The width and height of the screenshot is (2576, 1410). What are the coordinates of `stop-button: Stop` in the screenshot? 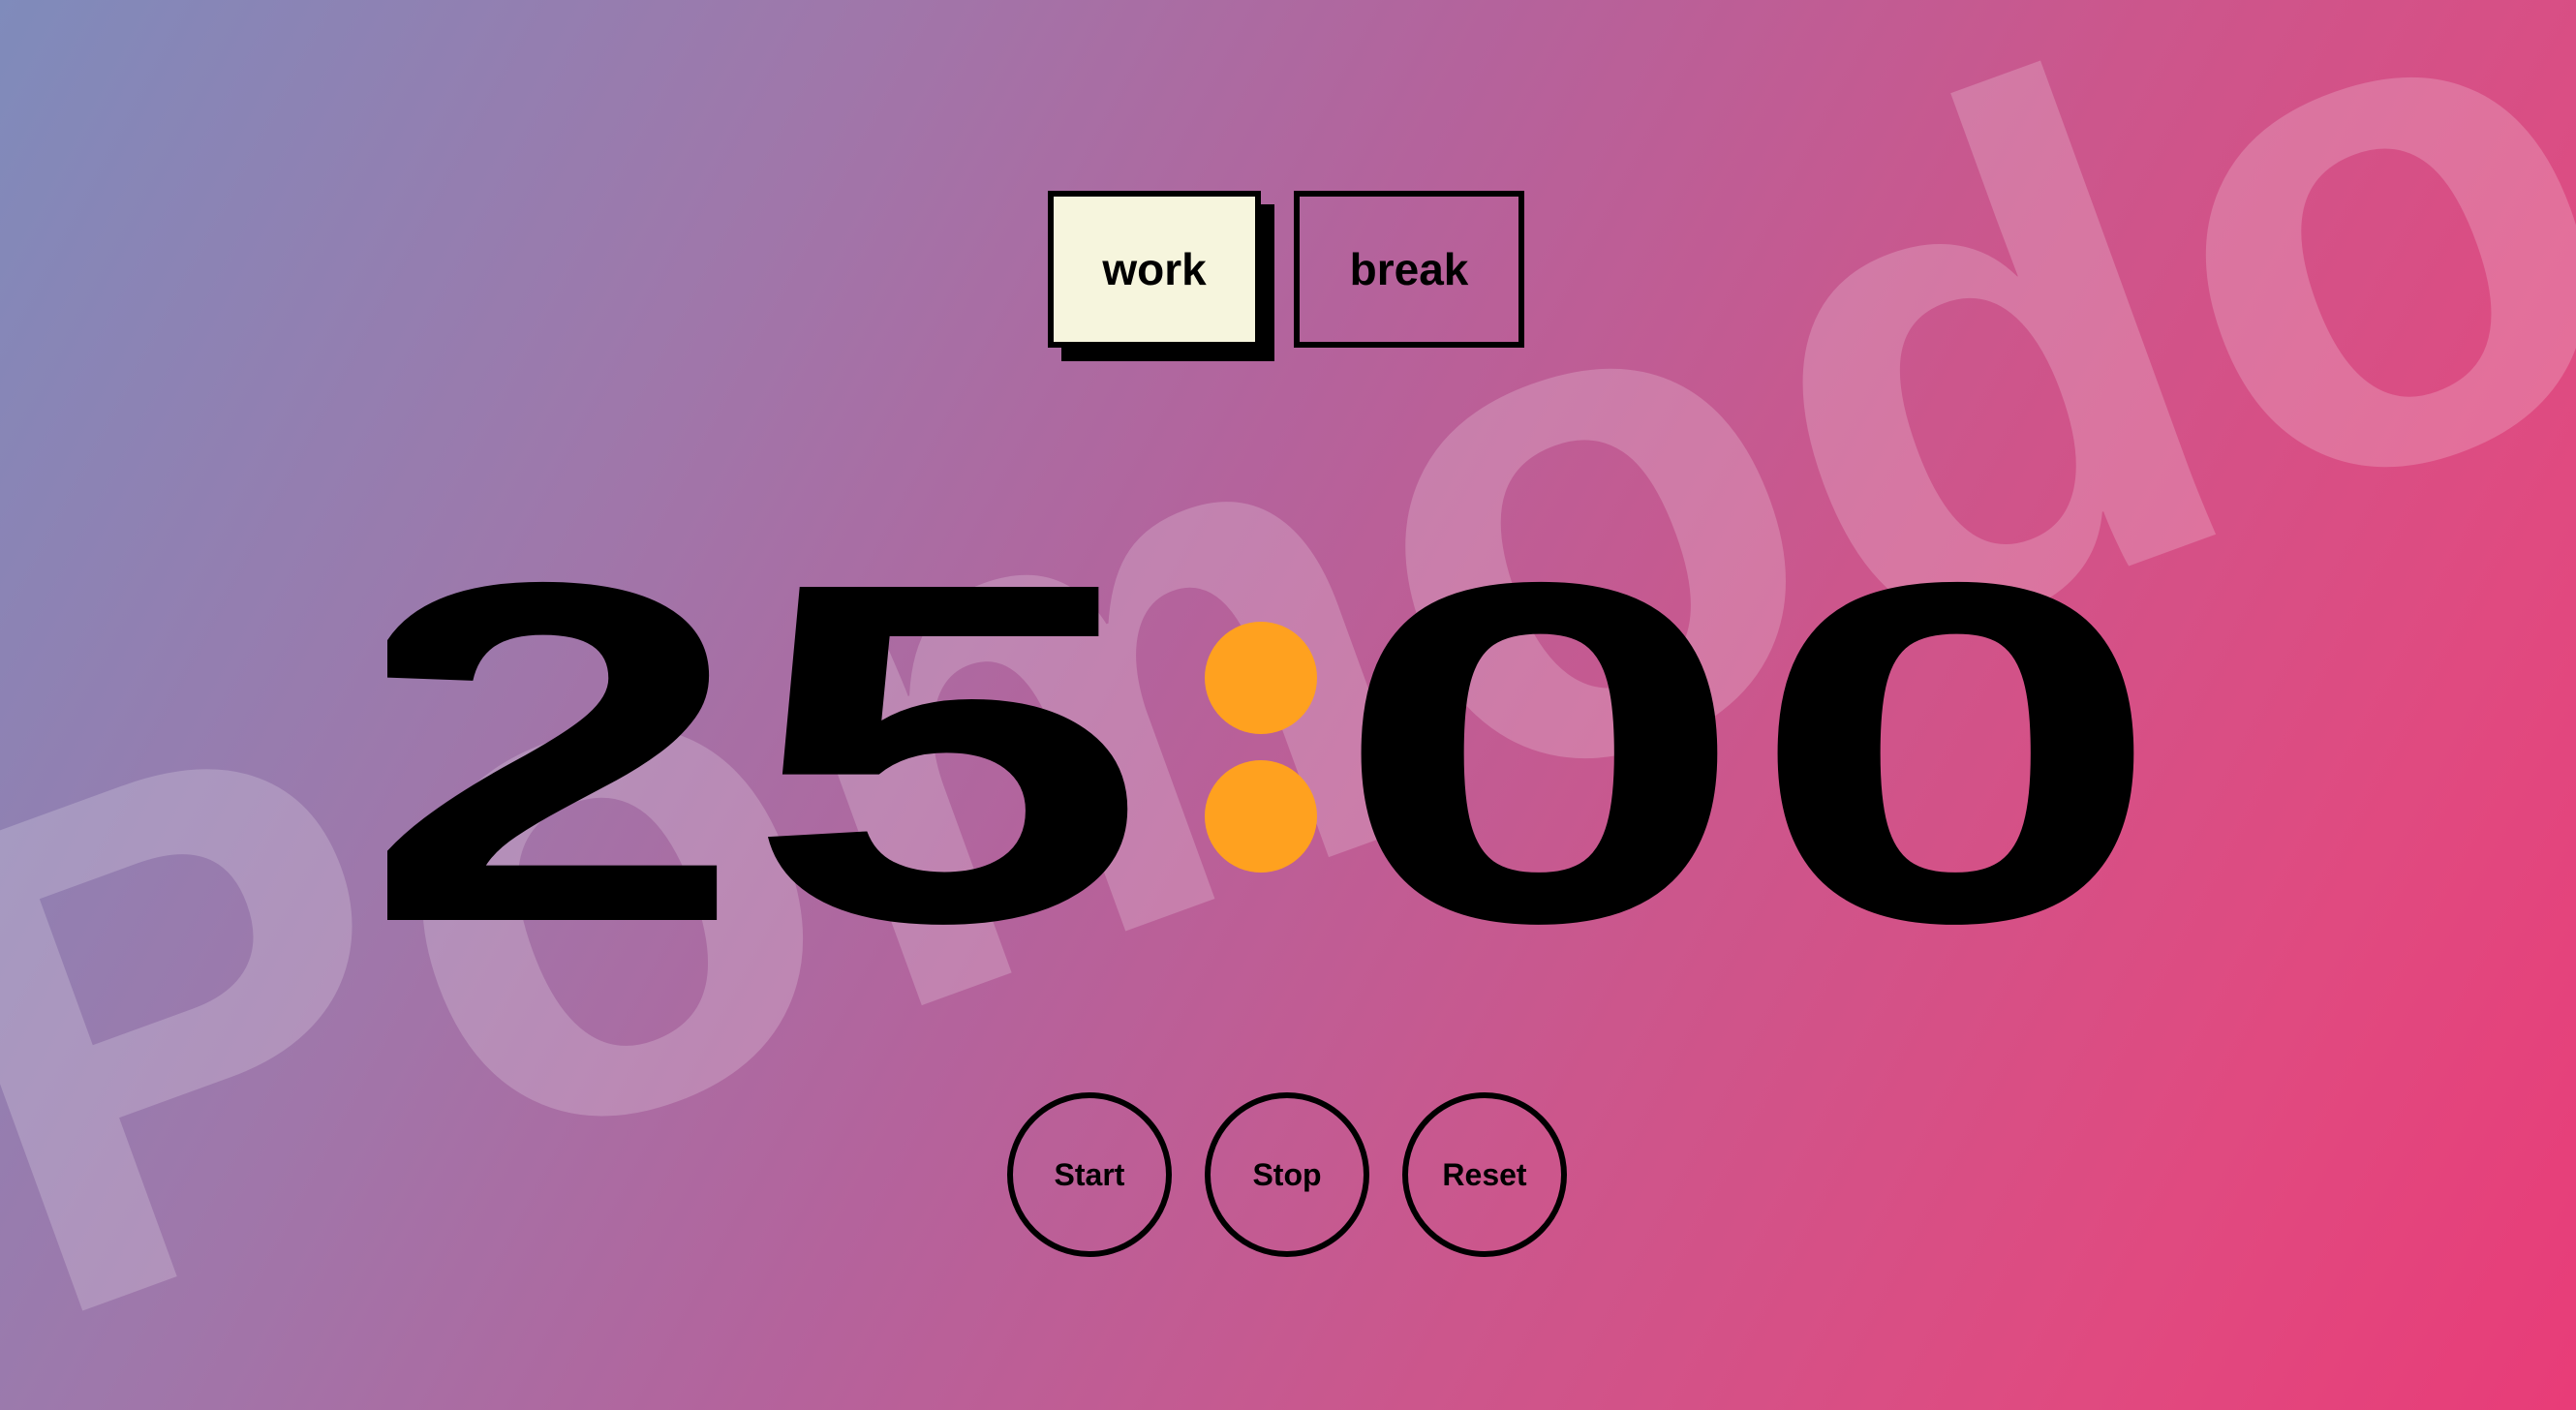 It's located at (1287, 1174).